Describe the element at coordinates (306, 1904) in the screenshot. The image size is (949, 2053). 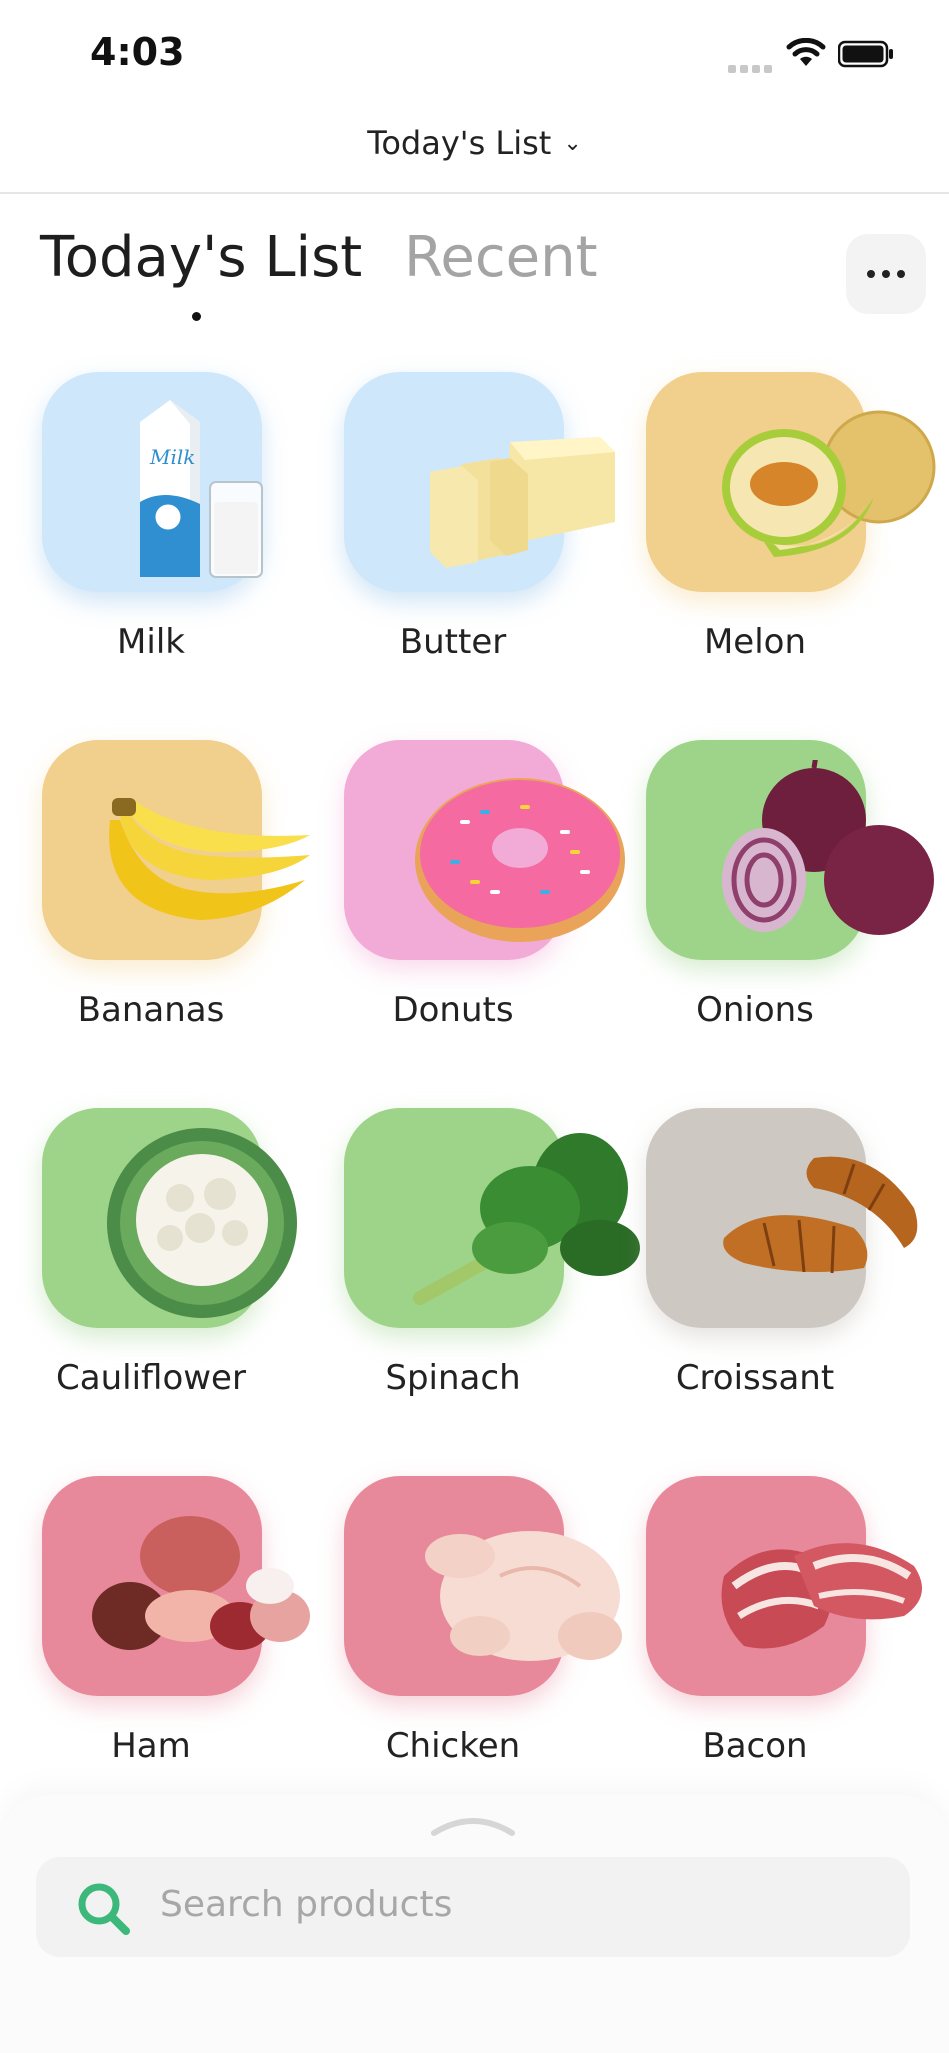
I see `search-placeholder: Search products` at that location.